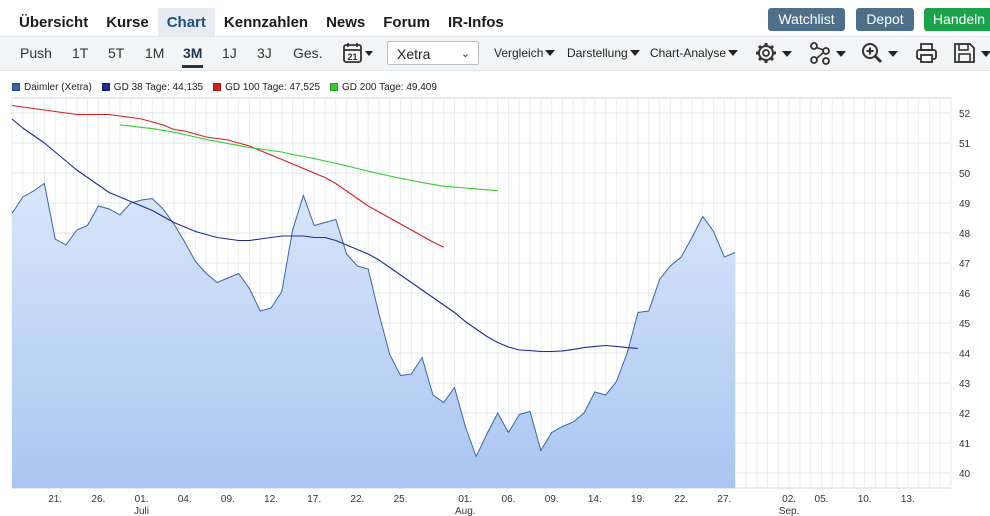 The image size is (990, 516). What do you see at coordinates (638, 499) in the screenshot?
I see `x-tick-label: 19.` at bounding box center [638, 499].